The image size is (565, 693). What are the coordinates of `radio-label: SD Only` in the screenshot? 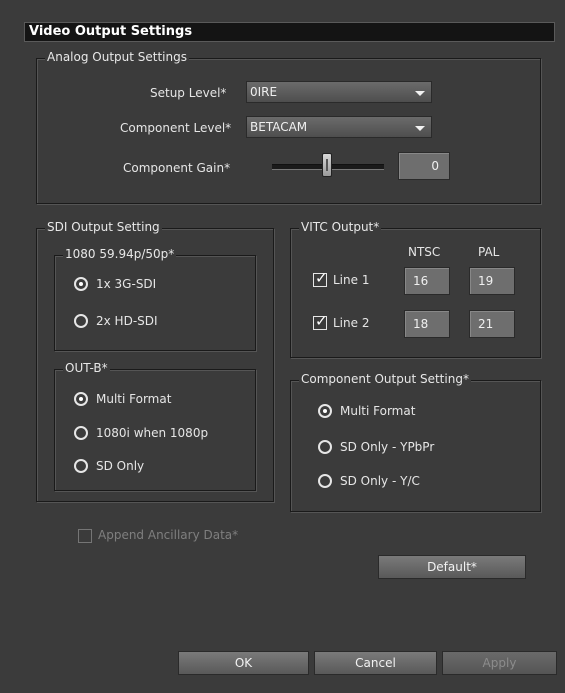 It's located at (120, 466).